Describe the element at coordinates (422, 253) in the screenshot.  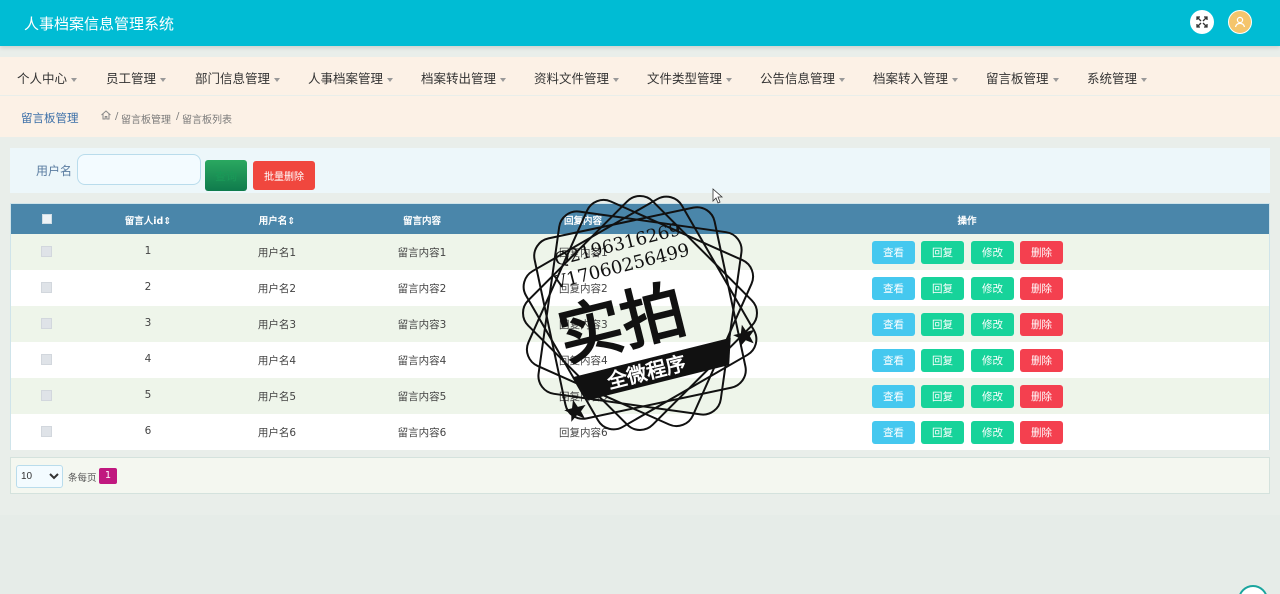
I see `cell-content: 留言内容1` at that location.